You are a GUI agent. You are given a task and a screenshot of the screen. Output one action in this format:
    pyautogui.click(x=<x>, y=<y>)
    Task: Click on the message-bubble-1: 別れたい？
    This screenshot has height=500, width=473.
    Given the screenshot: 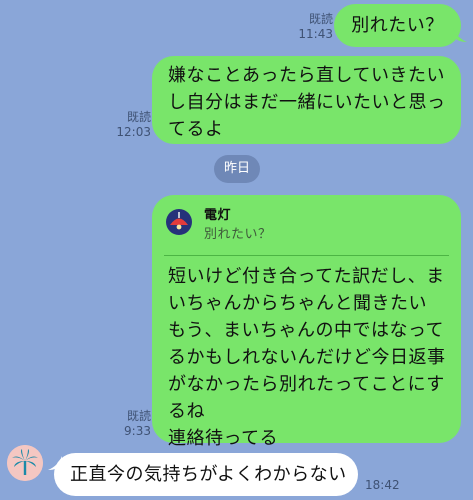 What is the action you would take?
    pyautogui.click(x=397, y=25)
    